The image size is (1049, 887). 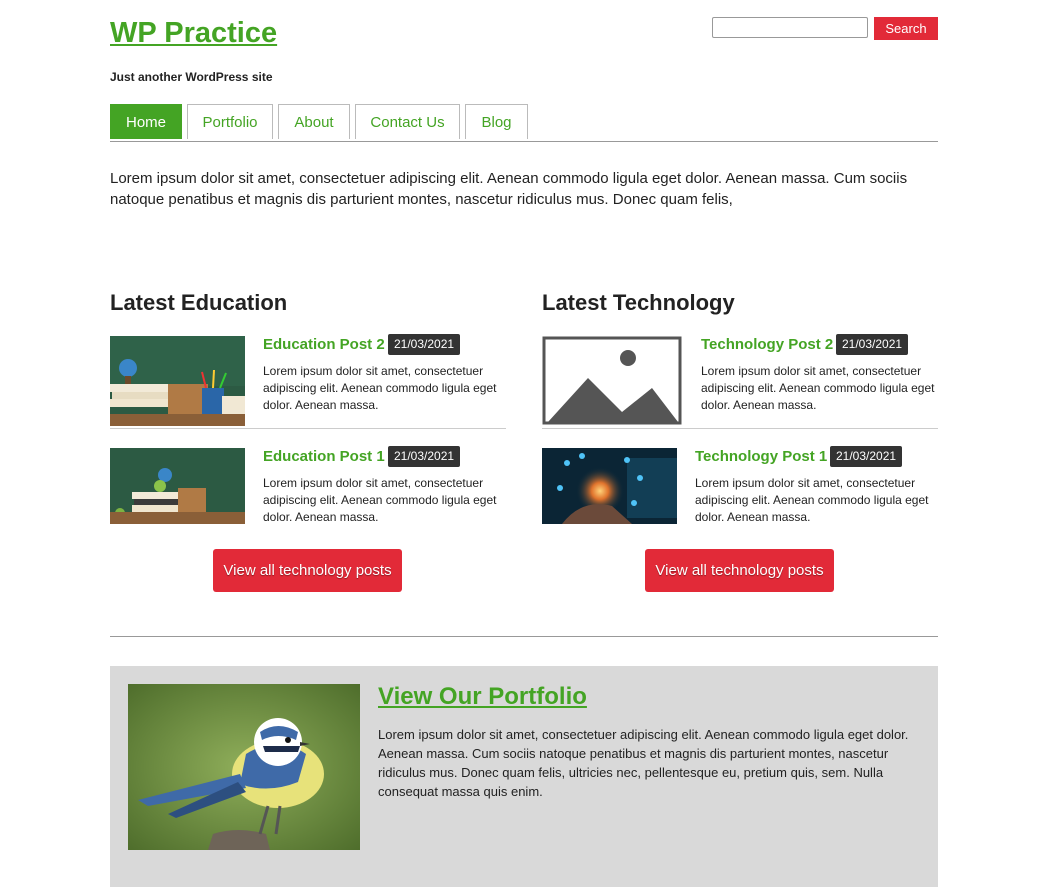 I want to click on search-button: Search, so click(x=906, y=28).